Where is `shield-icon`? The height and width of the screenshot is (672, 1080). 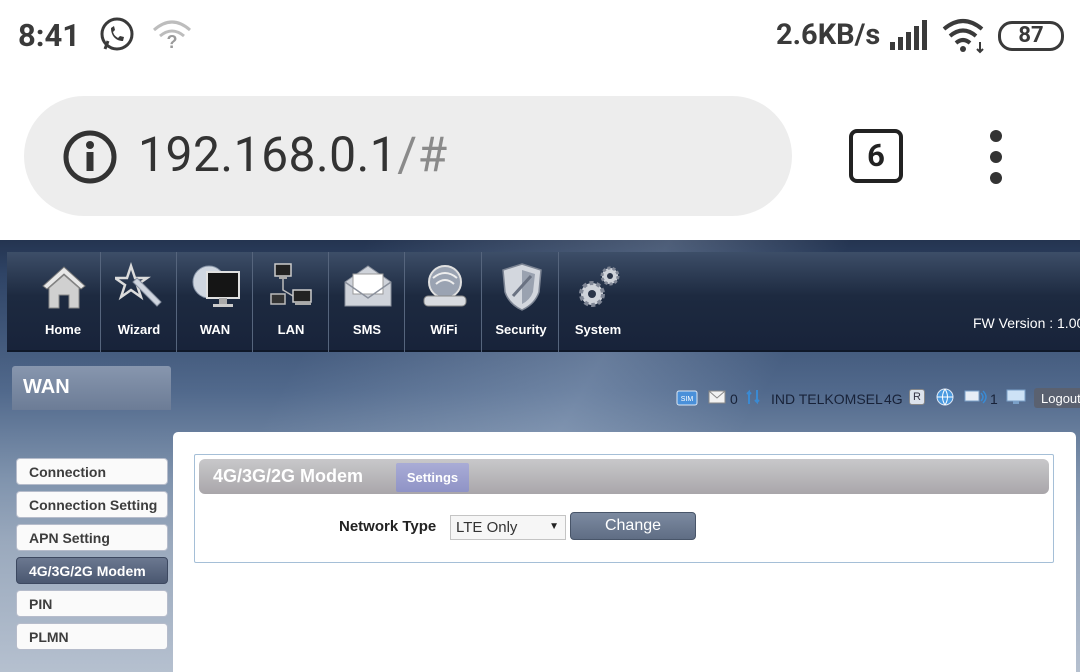 shield-icon is located at coordinates (522, 287).